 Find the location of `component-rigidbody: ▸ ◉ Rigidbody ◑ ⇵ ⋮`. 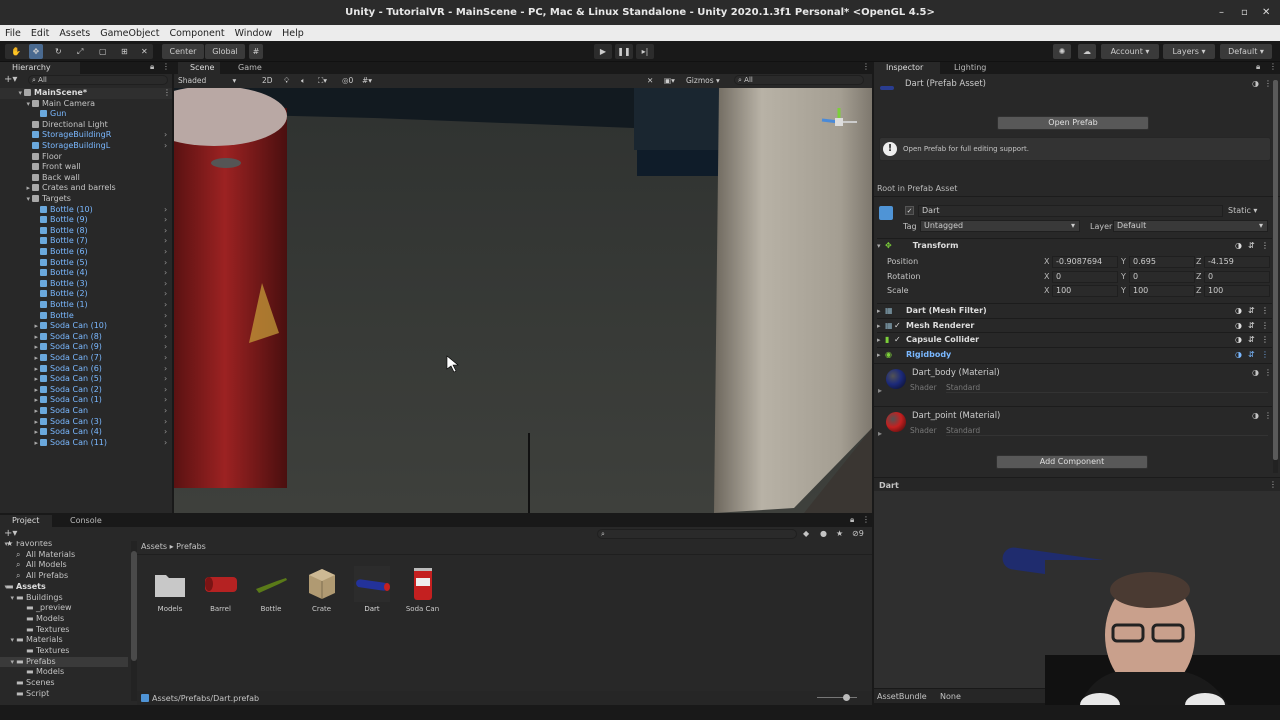

component-rigidbody: ▸ ◉ Rigidbody ◑ ⇵ ⋮ is located at coordinates (1074, 354).